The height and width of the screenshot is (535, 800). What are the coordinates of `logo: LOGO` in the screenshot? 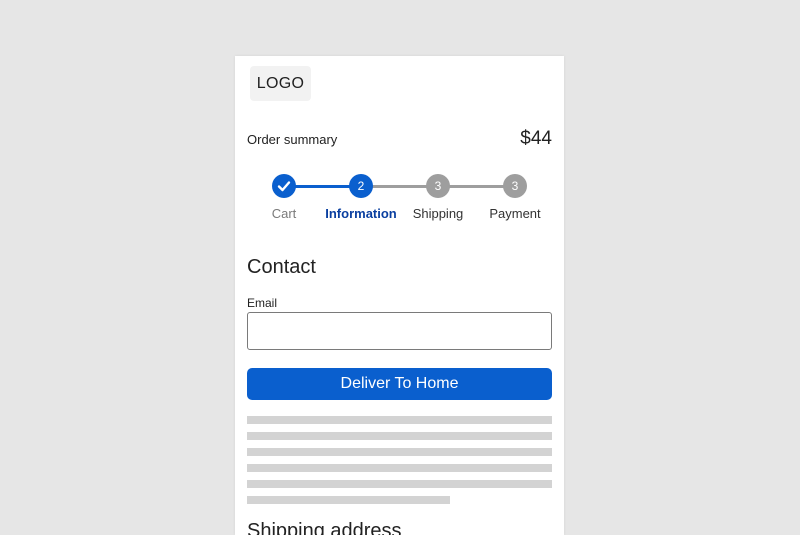 It's located at (280, 83).